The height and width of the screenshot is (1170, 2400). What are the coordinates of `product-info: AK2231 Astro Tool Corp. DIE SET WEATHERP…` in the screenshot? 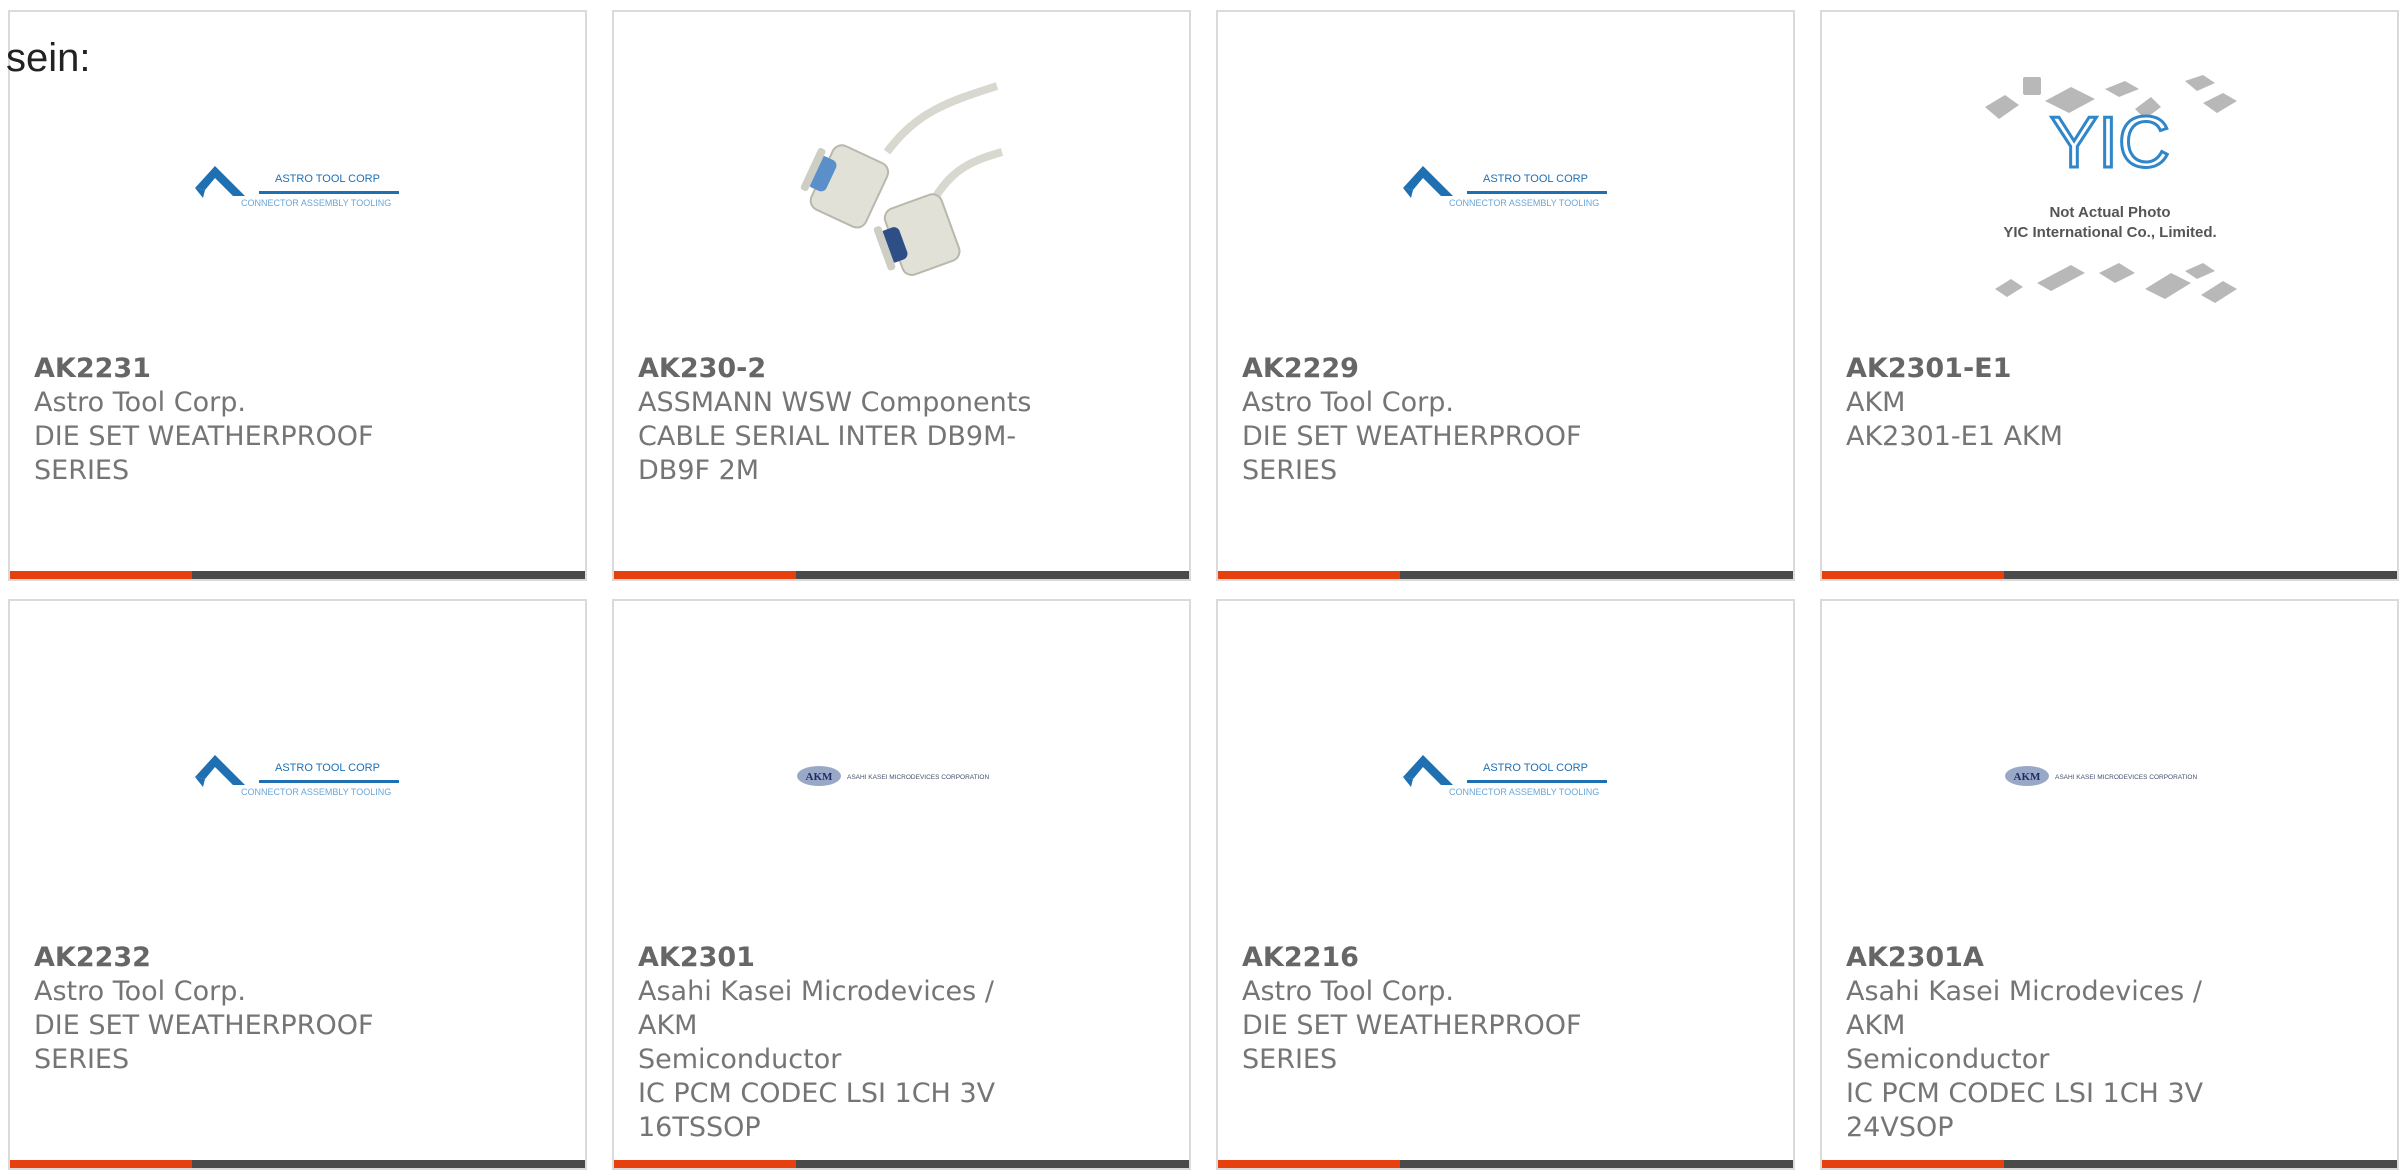 It's located at (234, 420).